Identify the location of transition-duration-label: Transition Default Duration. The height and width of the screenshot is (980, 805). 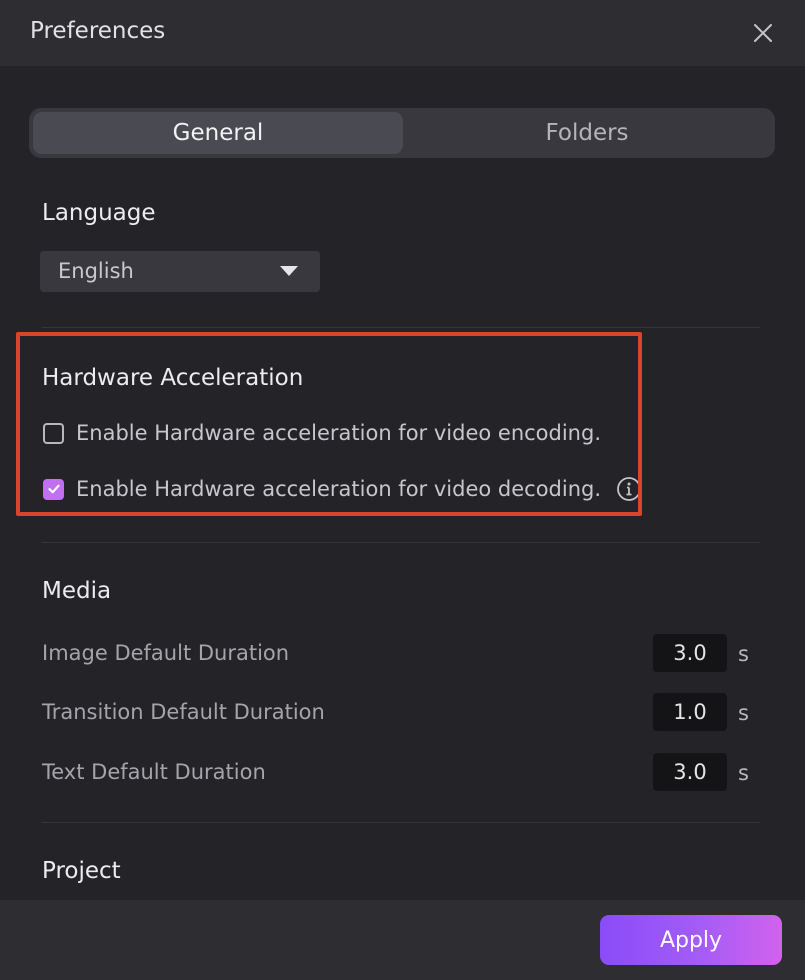
(183, 712).